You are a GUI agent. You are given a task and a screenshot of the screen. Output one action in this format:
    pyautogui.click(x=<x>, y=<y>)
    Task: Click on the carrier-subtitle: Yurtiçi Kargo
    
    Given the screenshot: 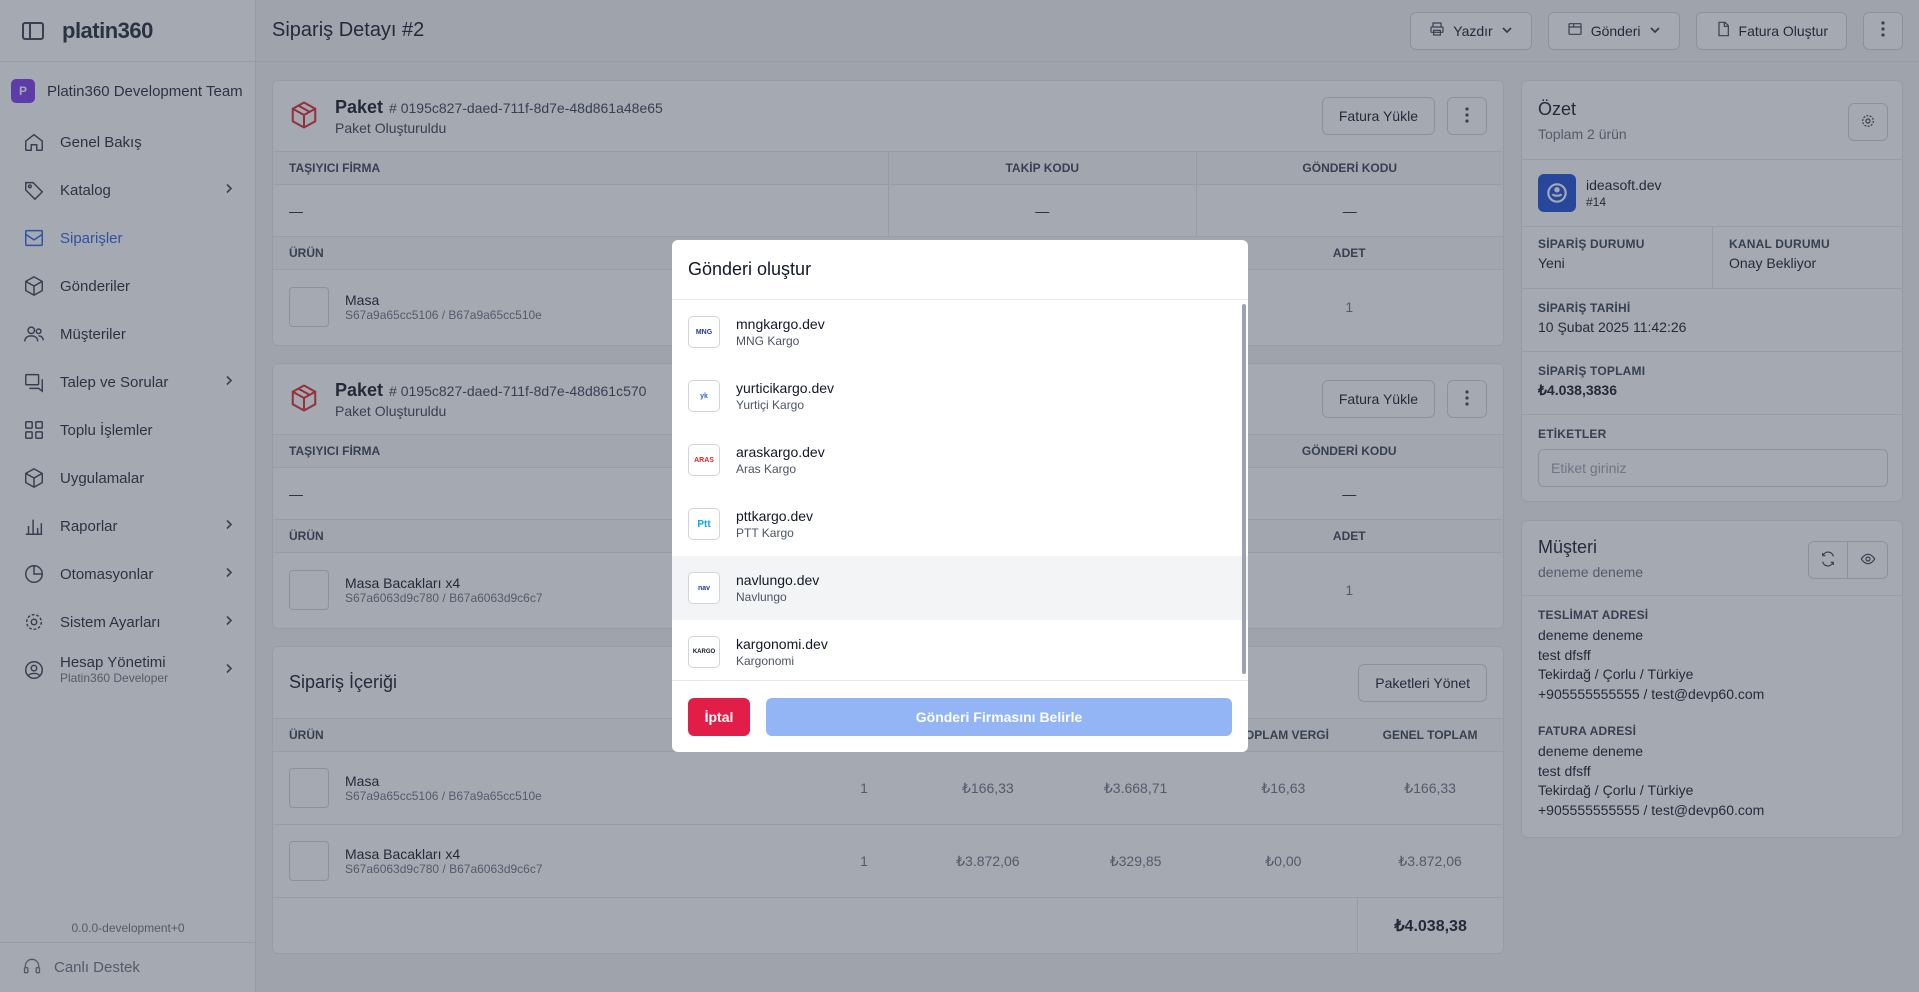 What is the action you would take?
    pyautogui.click(x=770, y=405)
    